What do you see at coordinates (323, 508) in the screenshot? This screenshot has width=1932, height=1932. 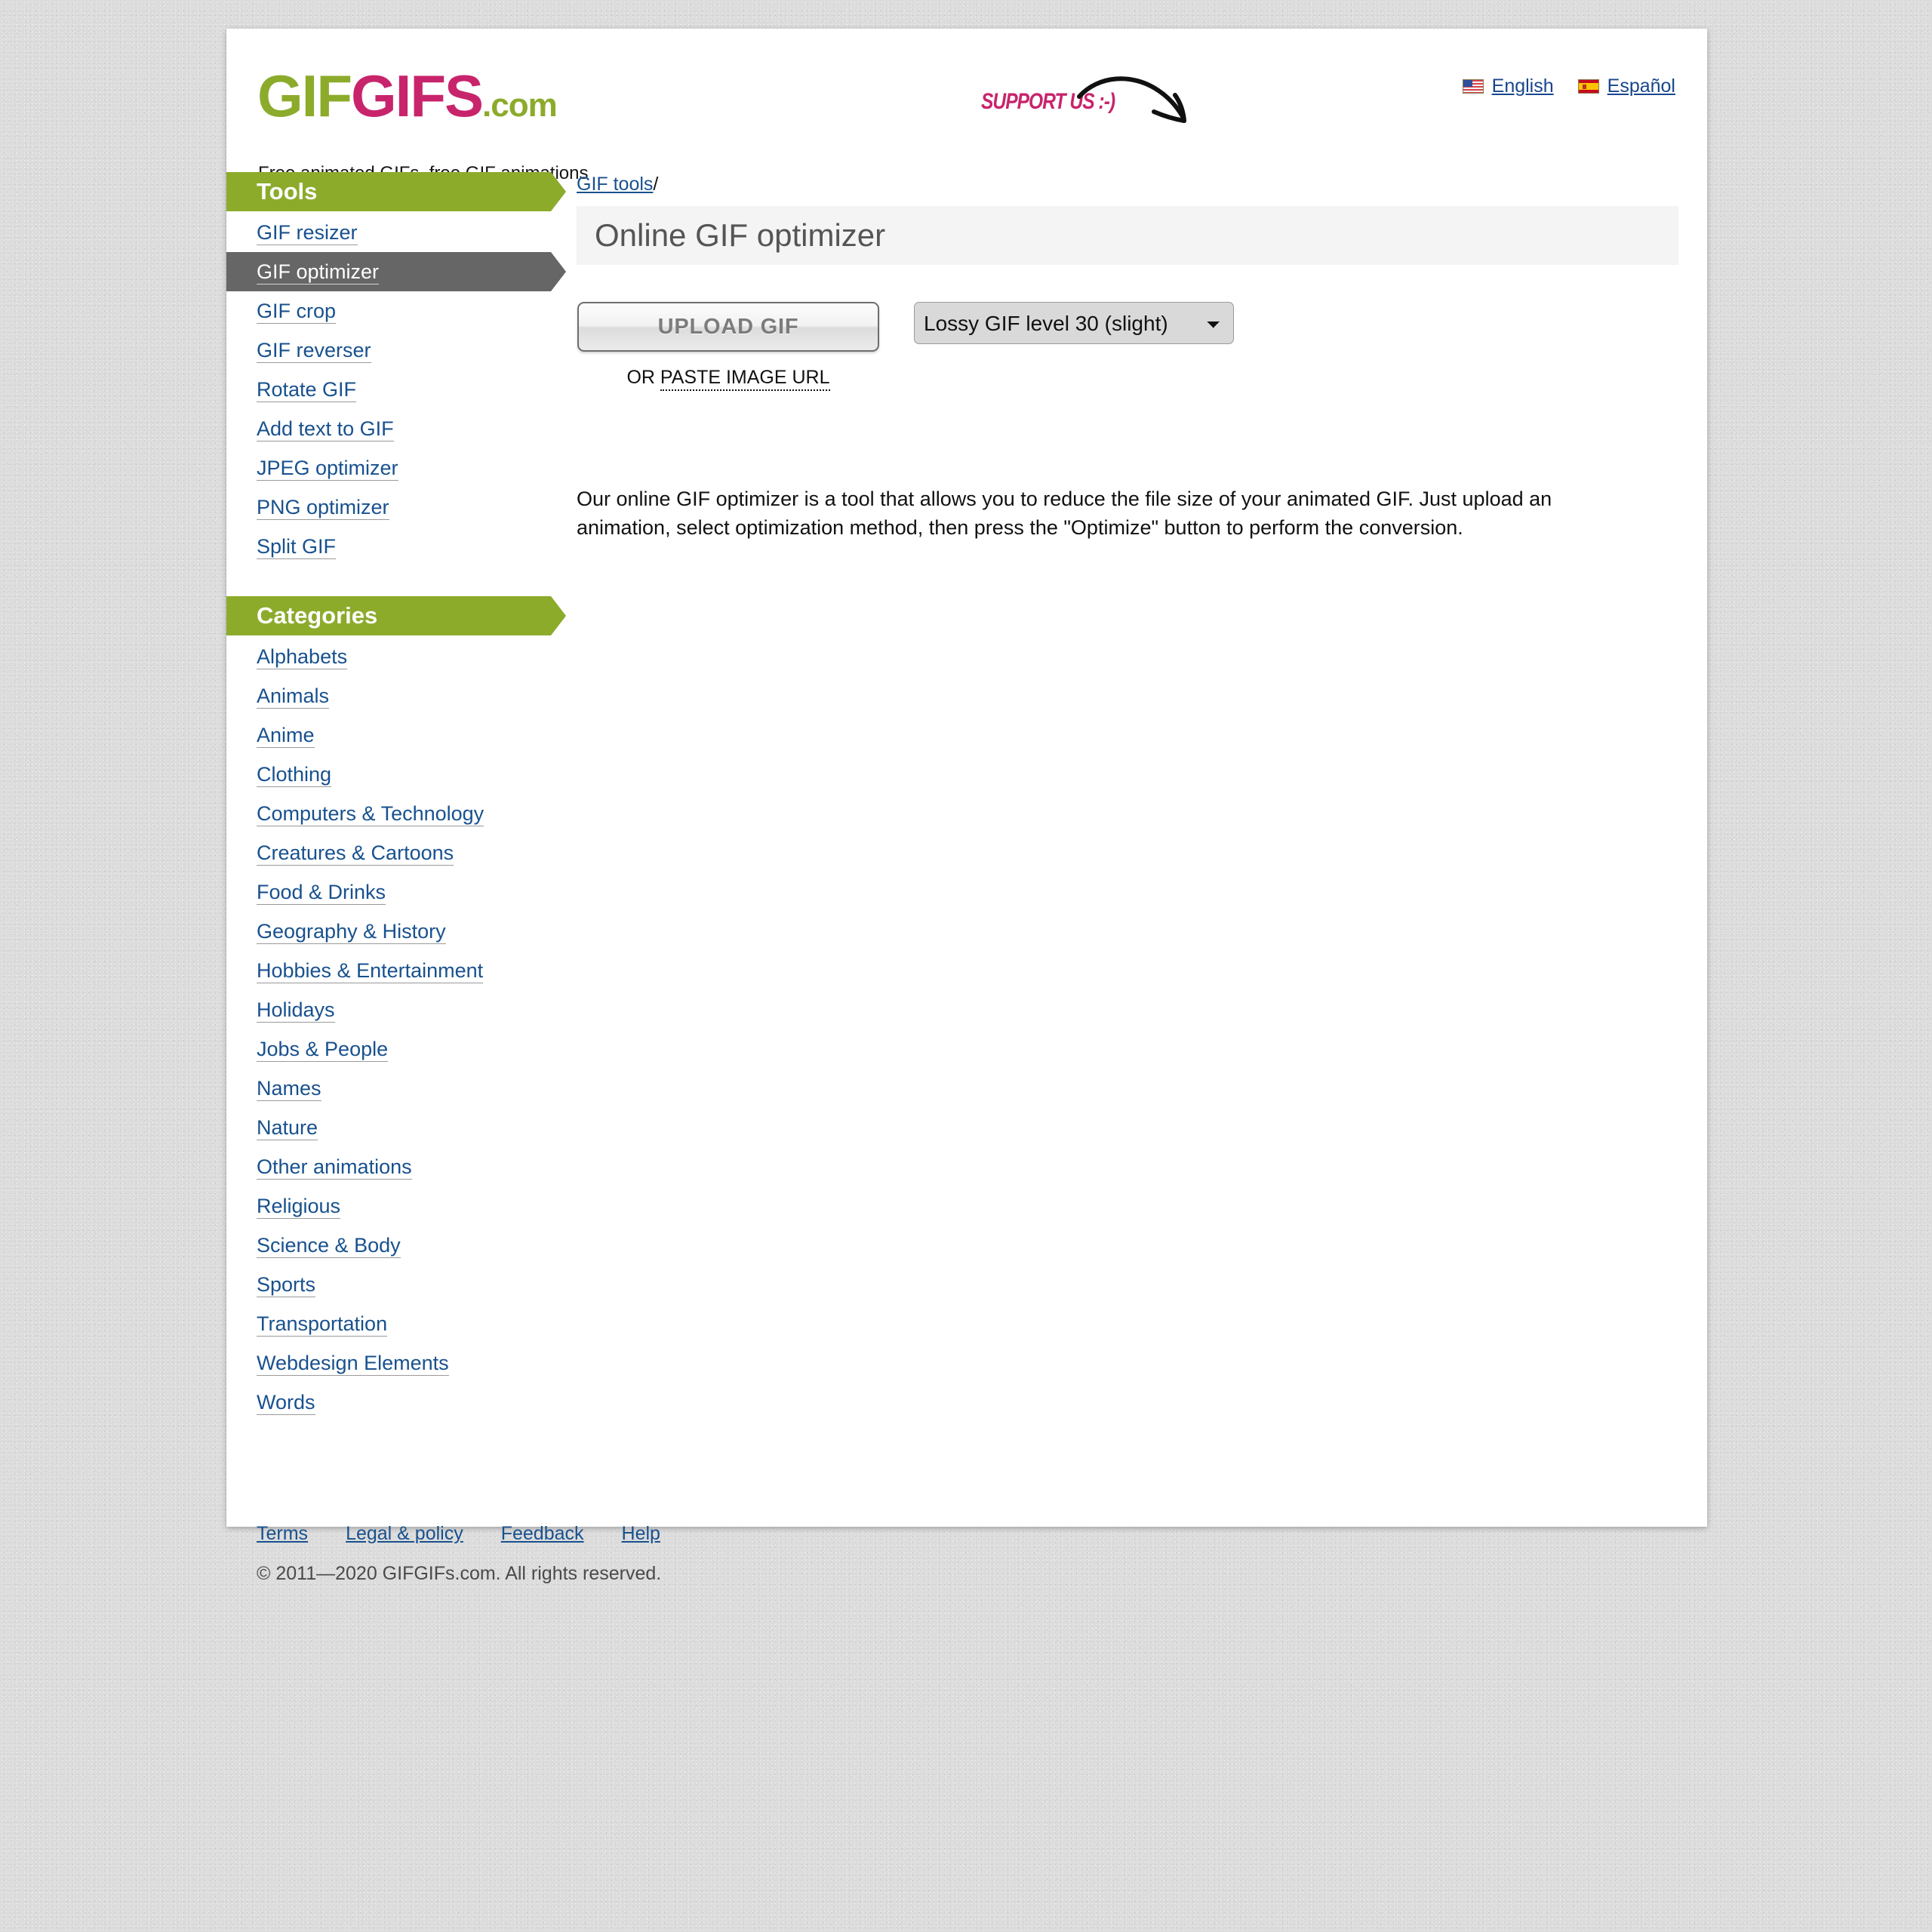 I see `sidebar-link-png-optimizer: PNG optimizer` at bounding box center [323, 508].